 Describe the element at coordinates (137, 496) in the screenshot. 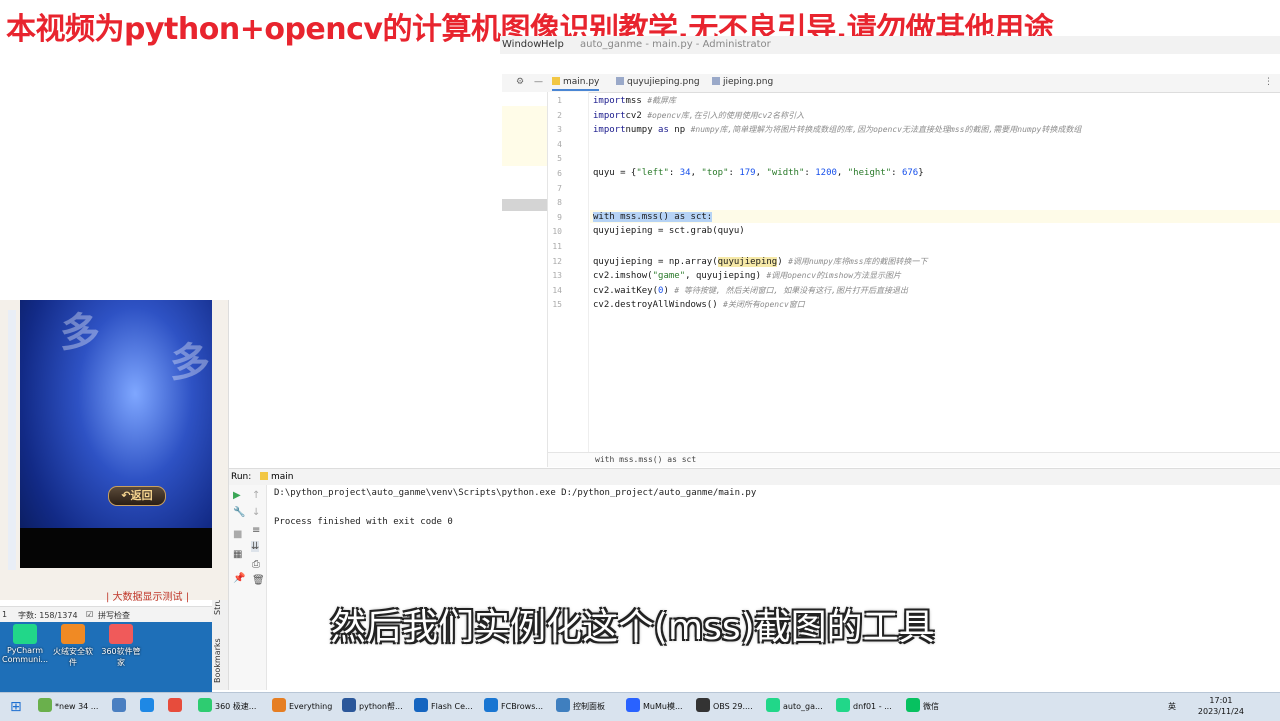

I see `game-return-button: ↶返回` at that location.